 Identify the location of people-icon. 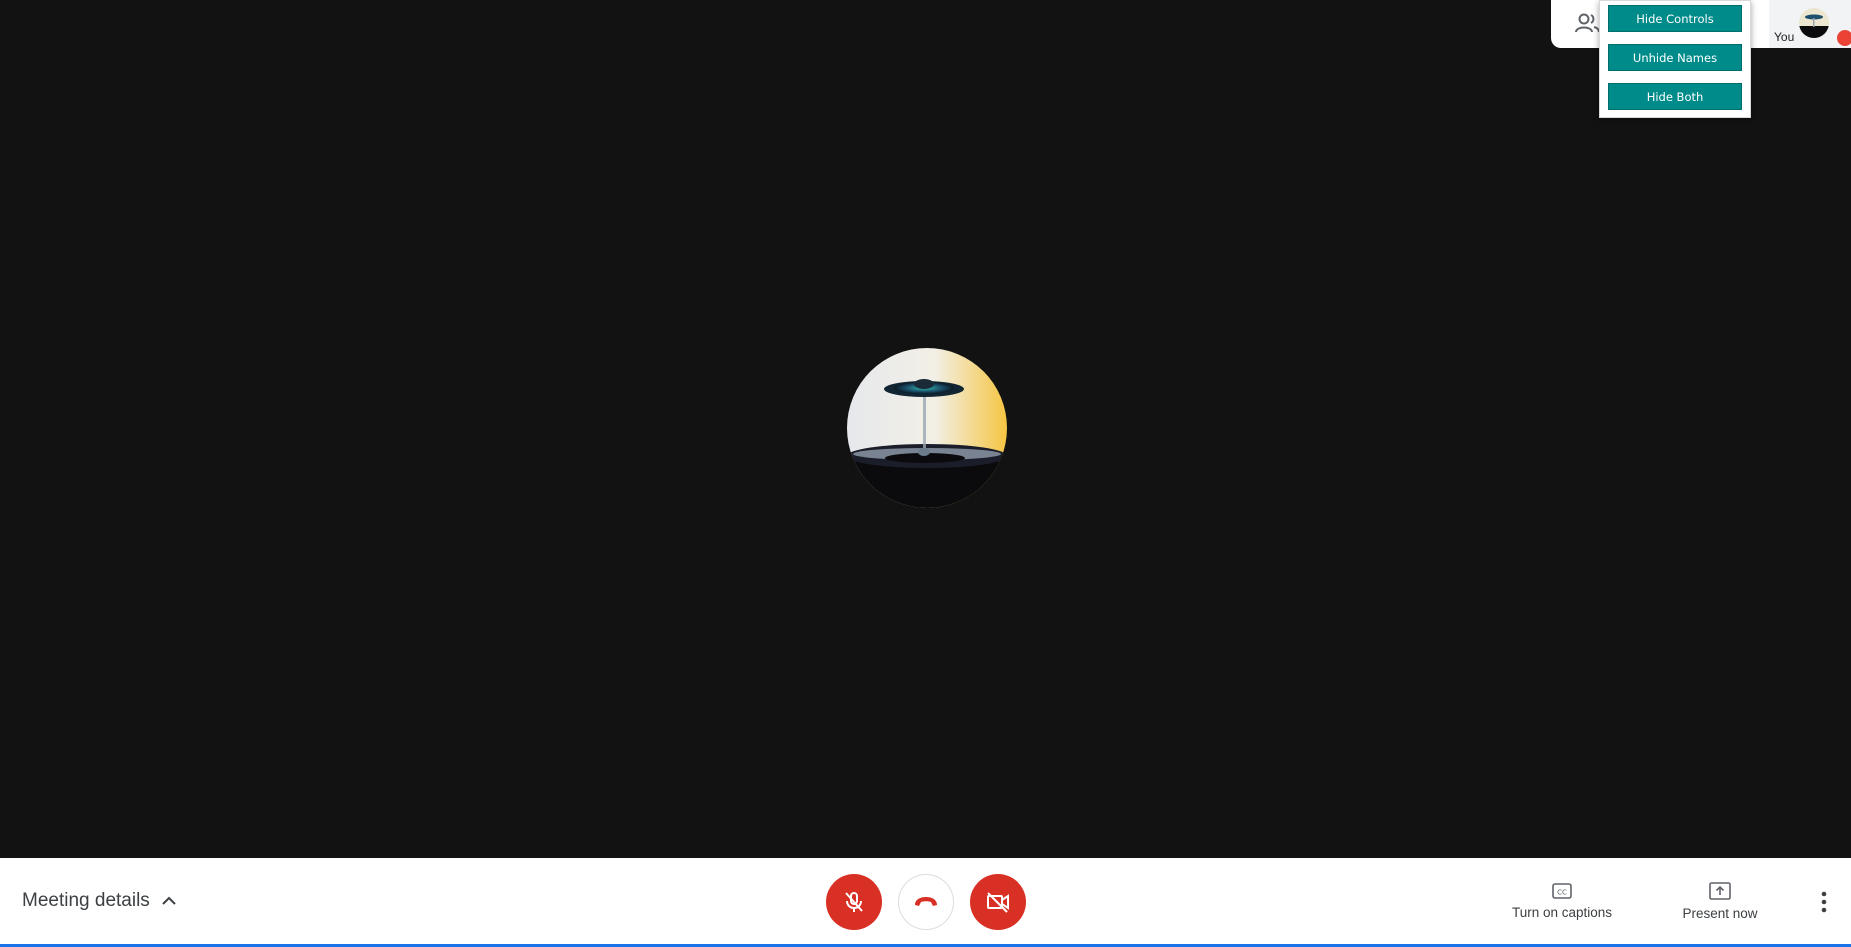
(1587, 23).